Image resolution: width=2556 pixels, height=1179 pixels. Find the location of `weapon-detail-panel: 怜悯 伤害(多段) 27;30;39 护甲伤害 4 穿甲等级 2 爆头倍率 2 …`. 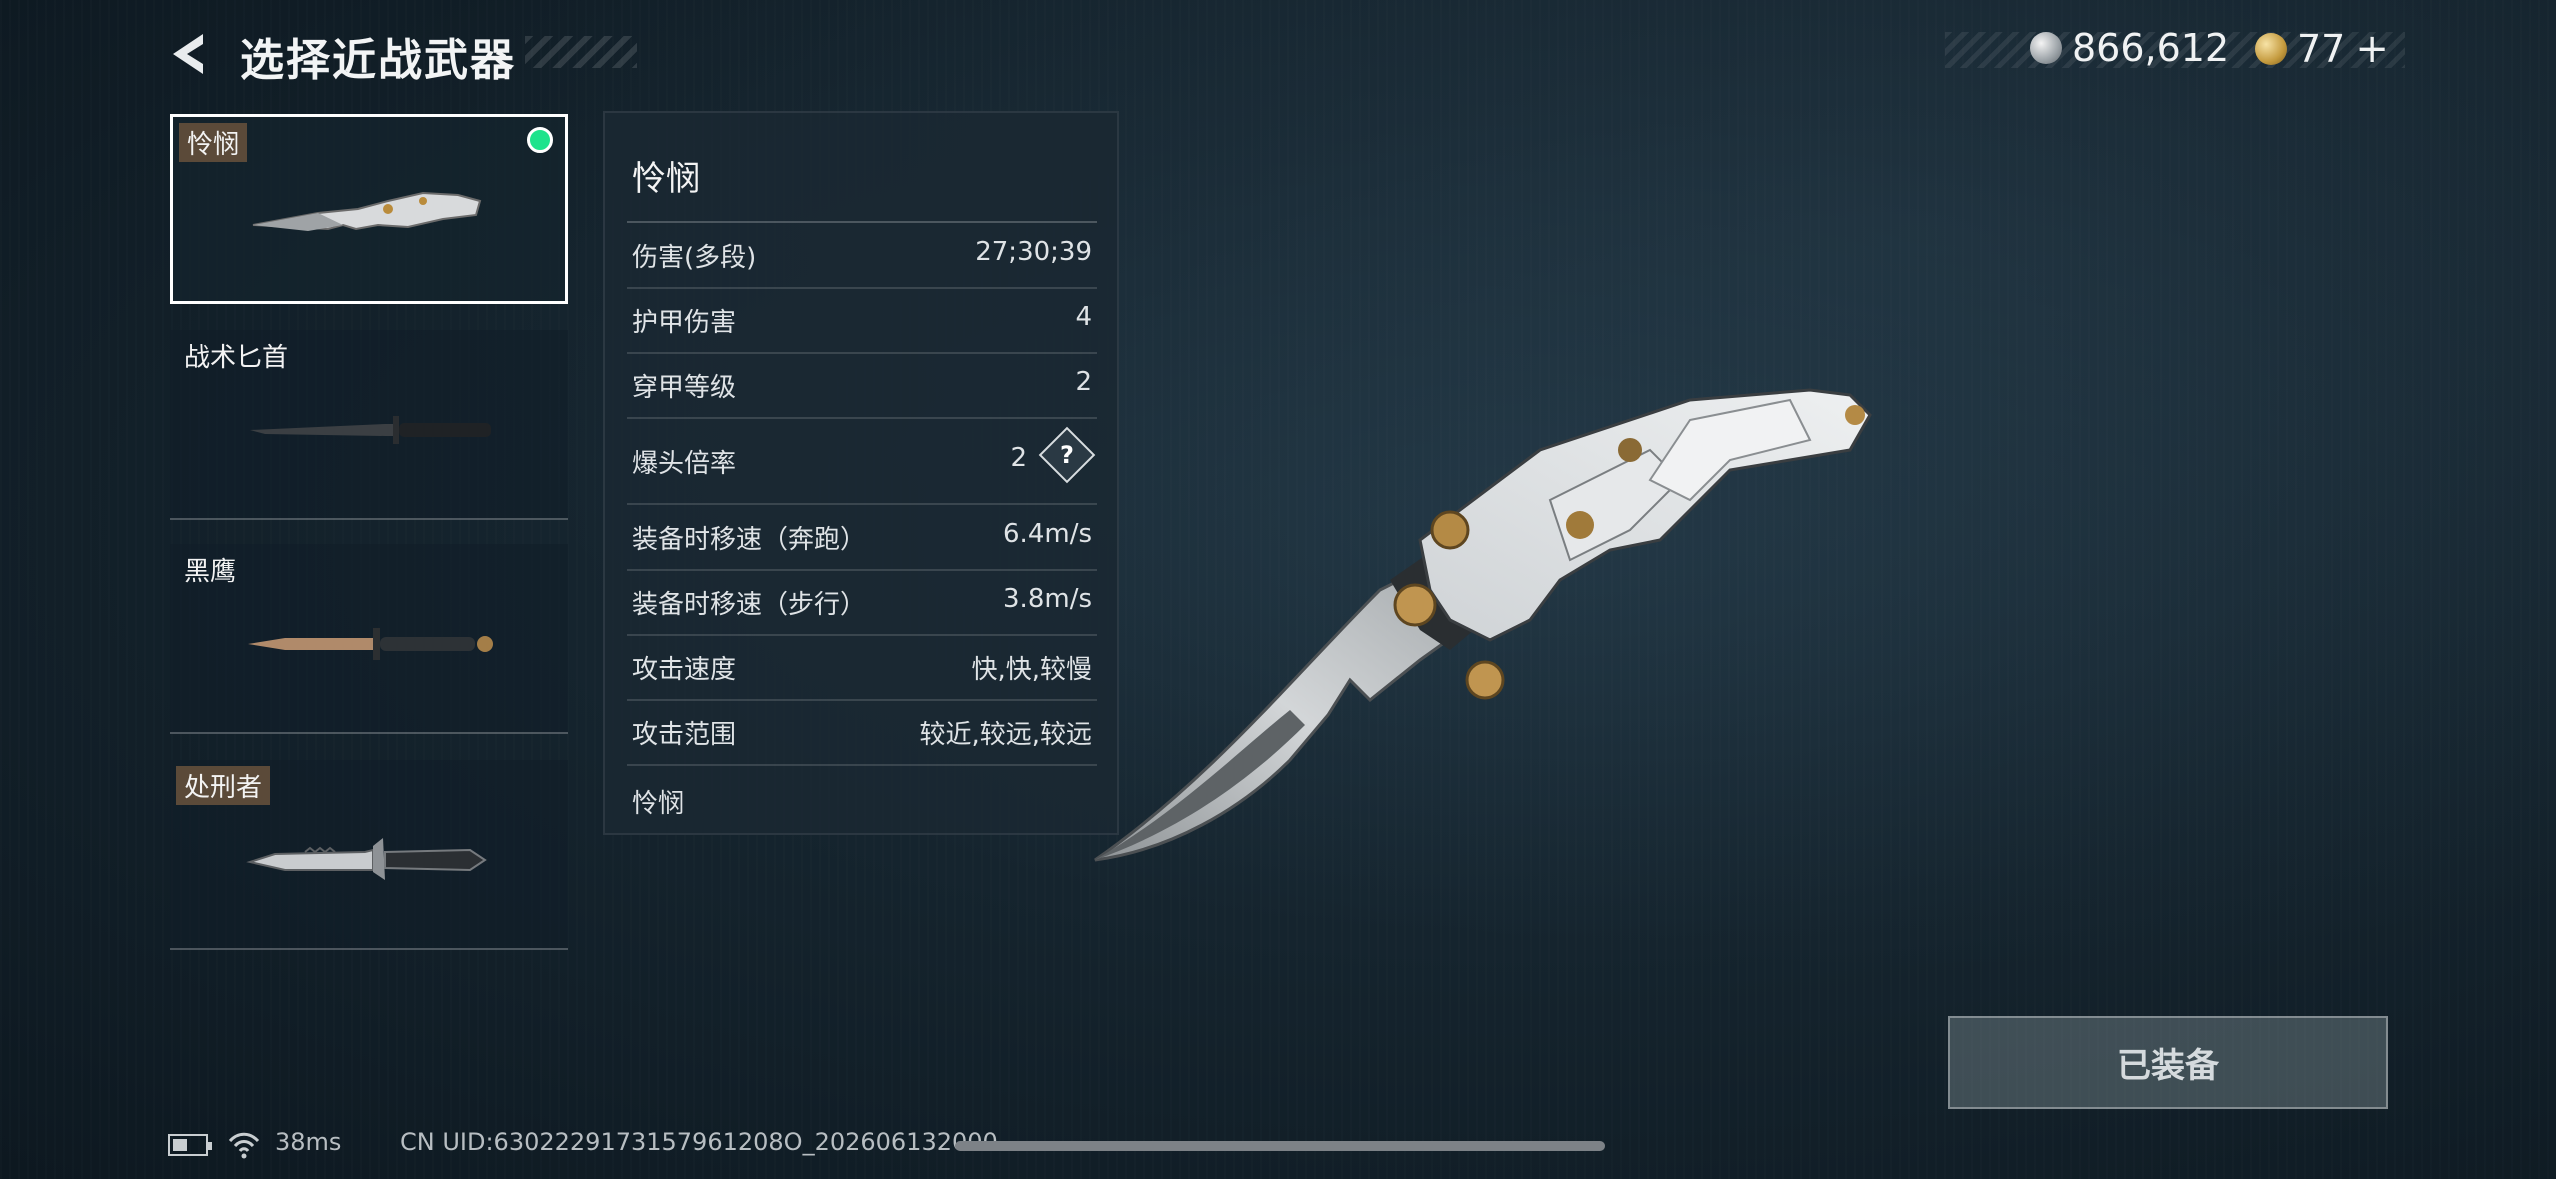

weapon-detail-panel: 怜悯 伤害(多段) 27;30;39 护甲伤害 4 穿甲等级 2 爆头倍率 2 … is located at coordinates (861, 473).